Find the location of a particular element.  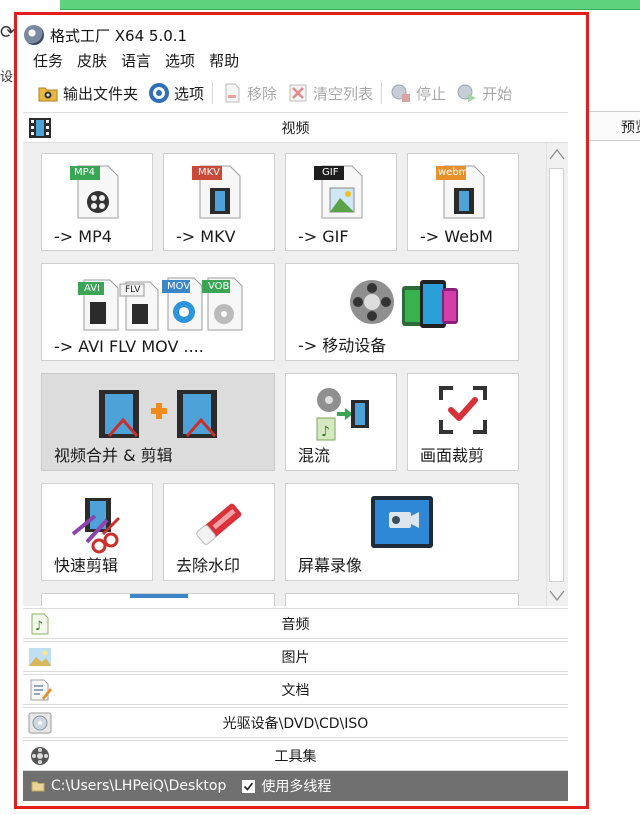

avi-badge: AVI is located at coordinates (92, 288).